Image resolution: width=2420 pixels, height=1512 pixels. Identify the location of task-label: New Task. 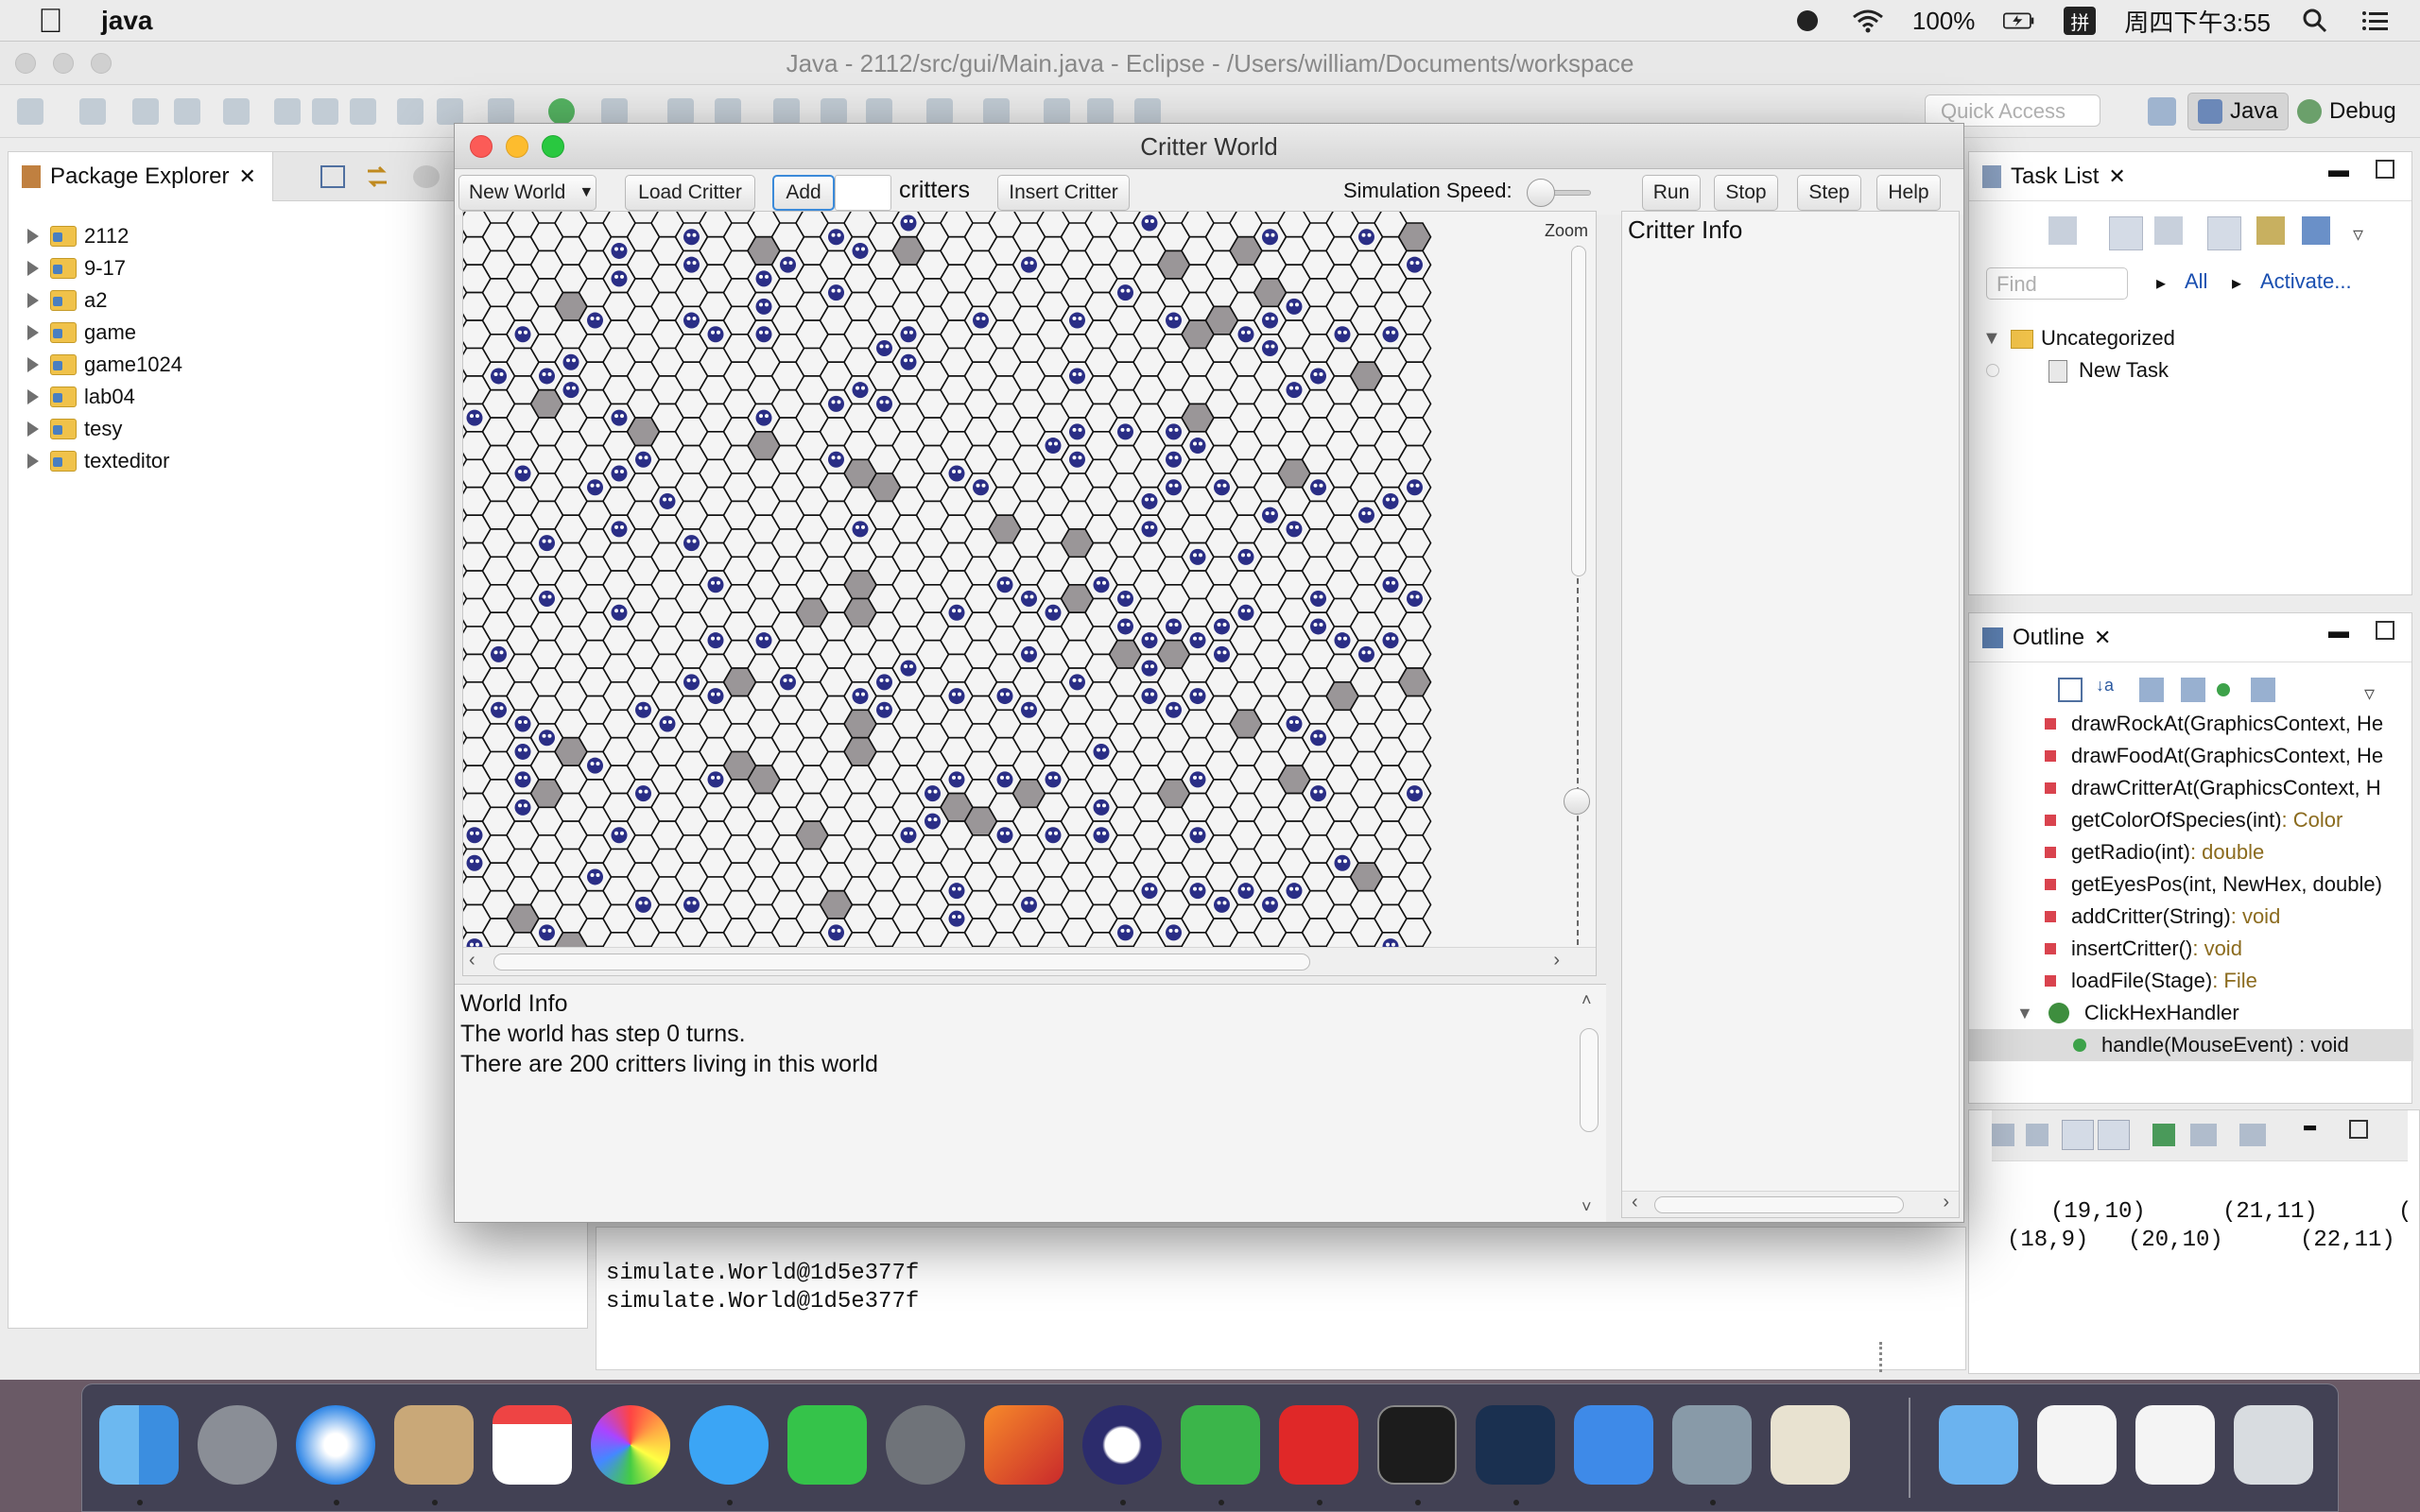
(2124, 370).